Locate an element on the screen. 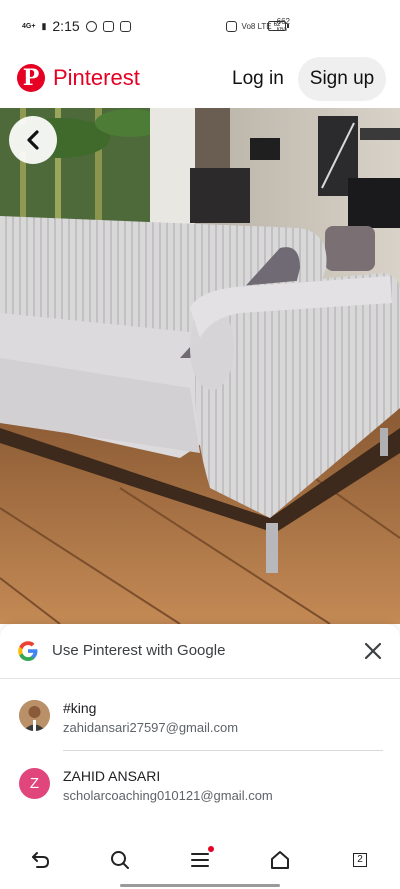 Image resolution: width=400 pixels, height=889 pixels. status-time: 2:15 is located at coordinates (66, 26).